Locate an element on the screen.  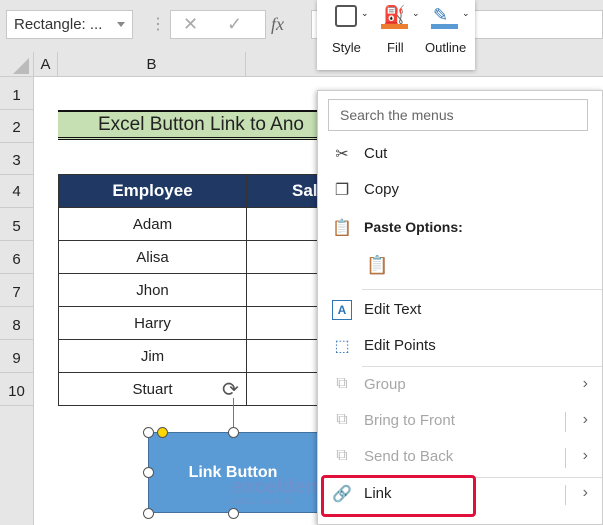
adjust-handle is located at coordinates (162, 432).